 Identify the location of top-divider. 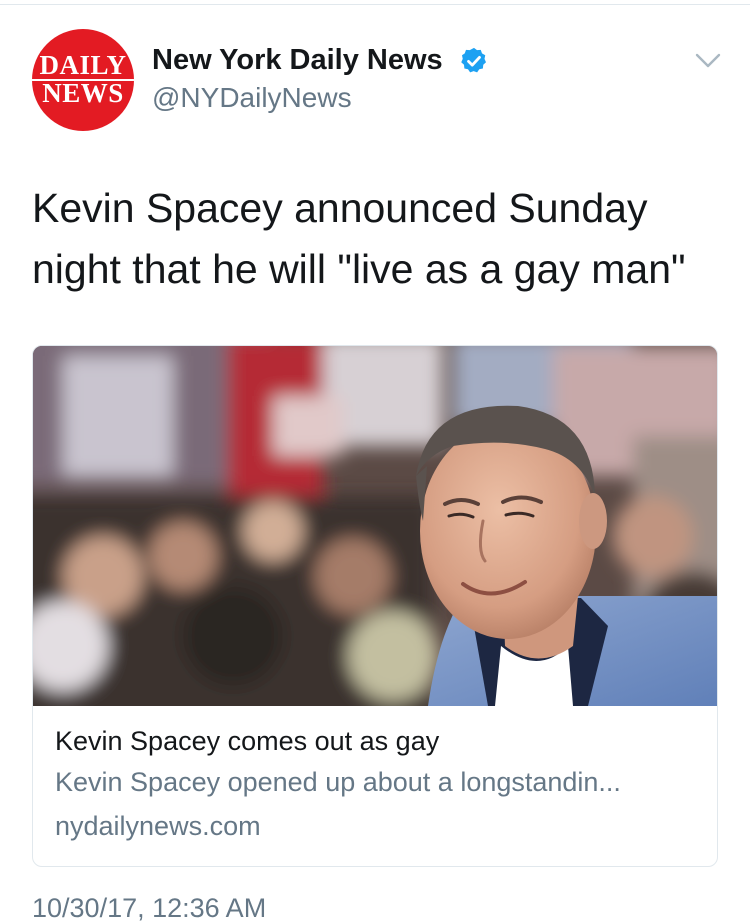
(375, 4).